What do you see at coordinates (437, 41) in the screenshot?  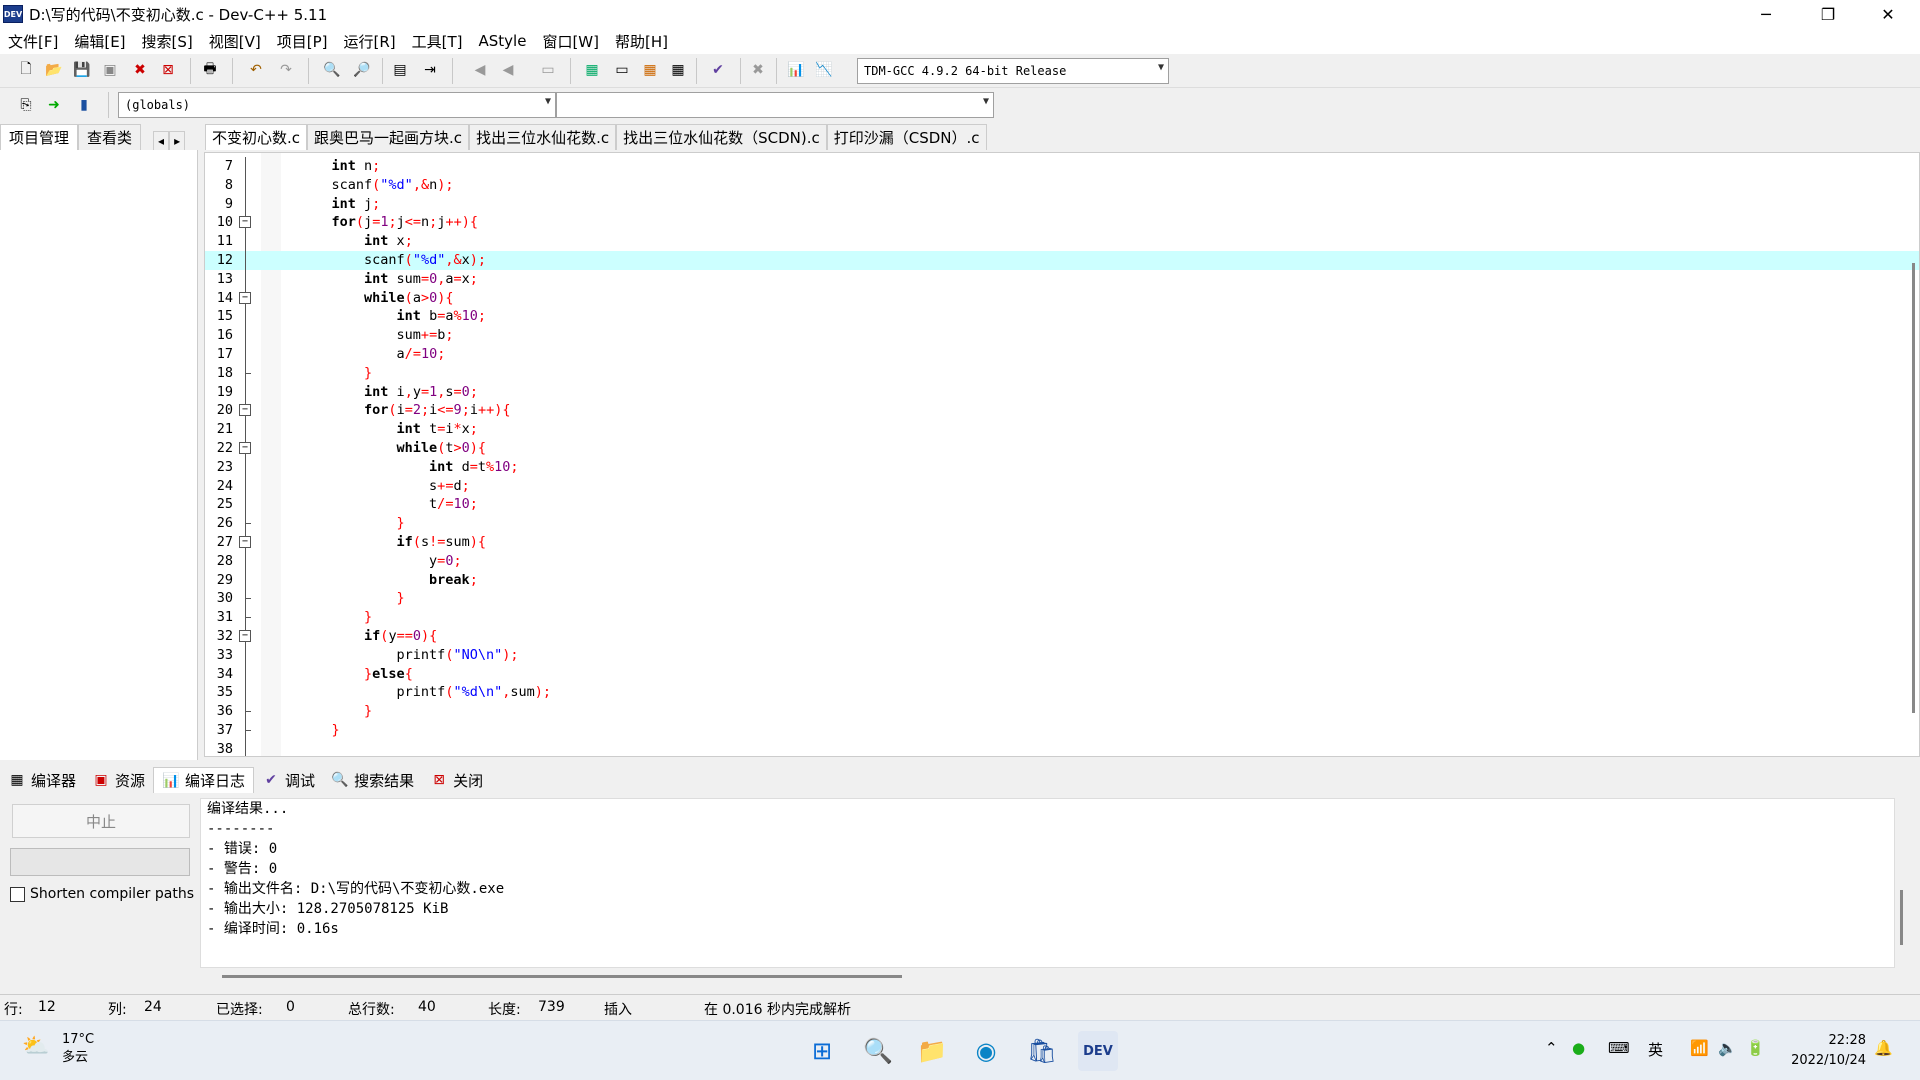 I see `menu-tools: 工具[T]` at bounding box center [437, 41].